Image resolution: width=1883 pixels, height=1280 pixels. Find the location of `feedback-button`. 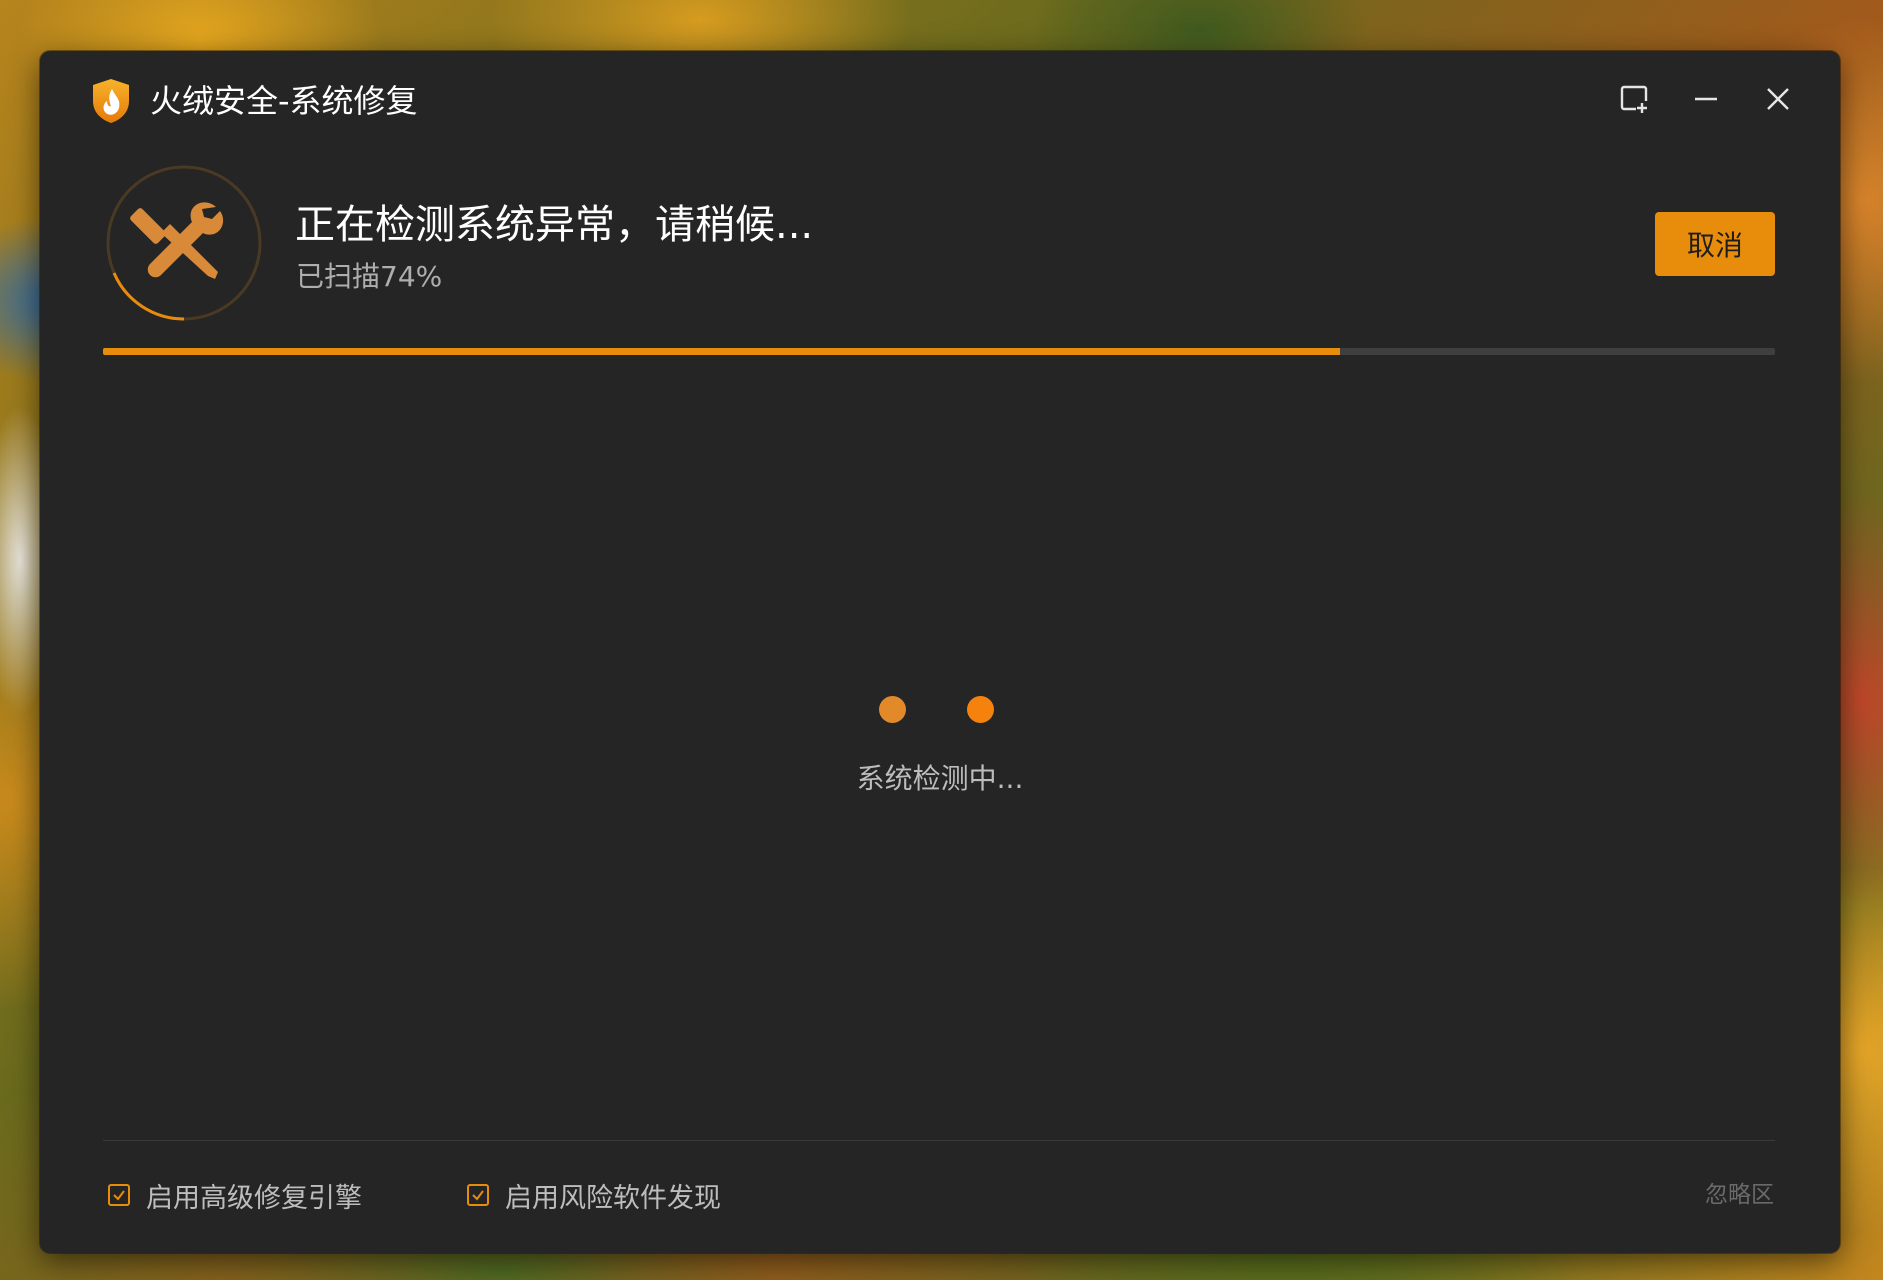

feedback-button is located at coordinates (1634, 101).